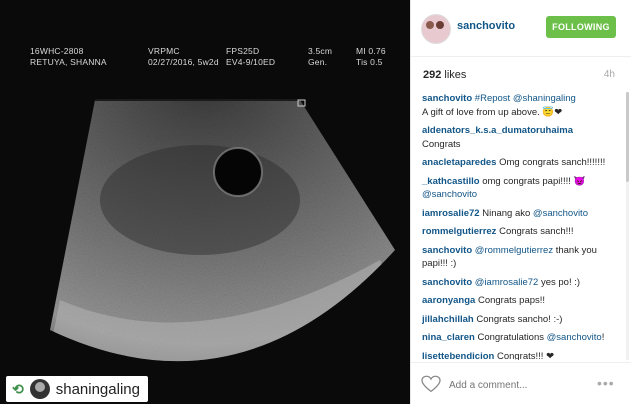 This screenshot has height=405, width=631. What do you see at coordinates (498, 231) in the screenshot?
I see `comment-item: rommelgutierrez Congrats sanch!!!` at bounding box center [498, 231].